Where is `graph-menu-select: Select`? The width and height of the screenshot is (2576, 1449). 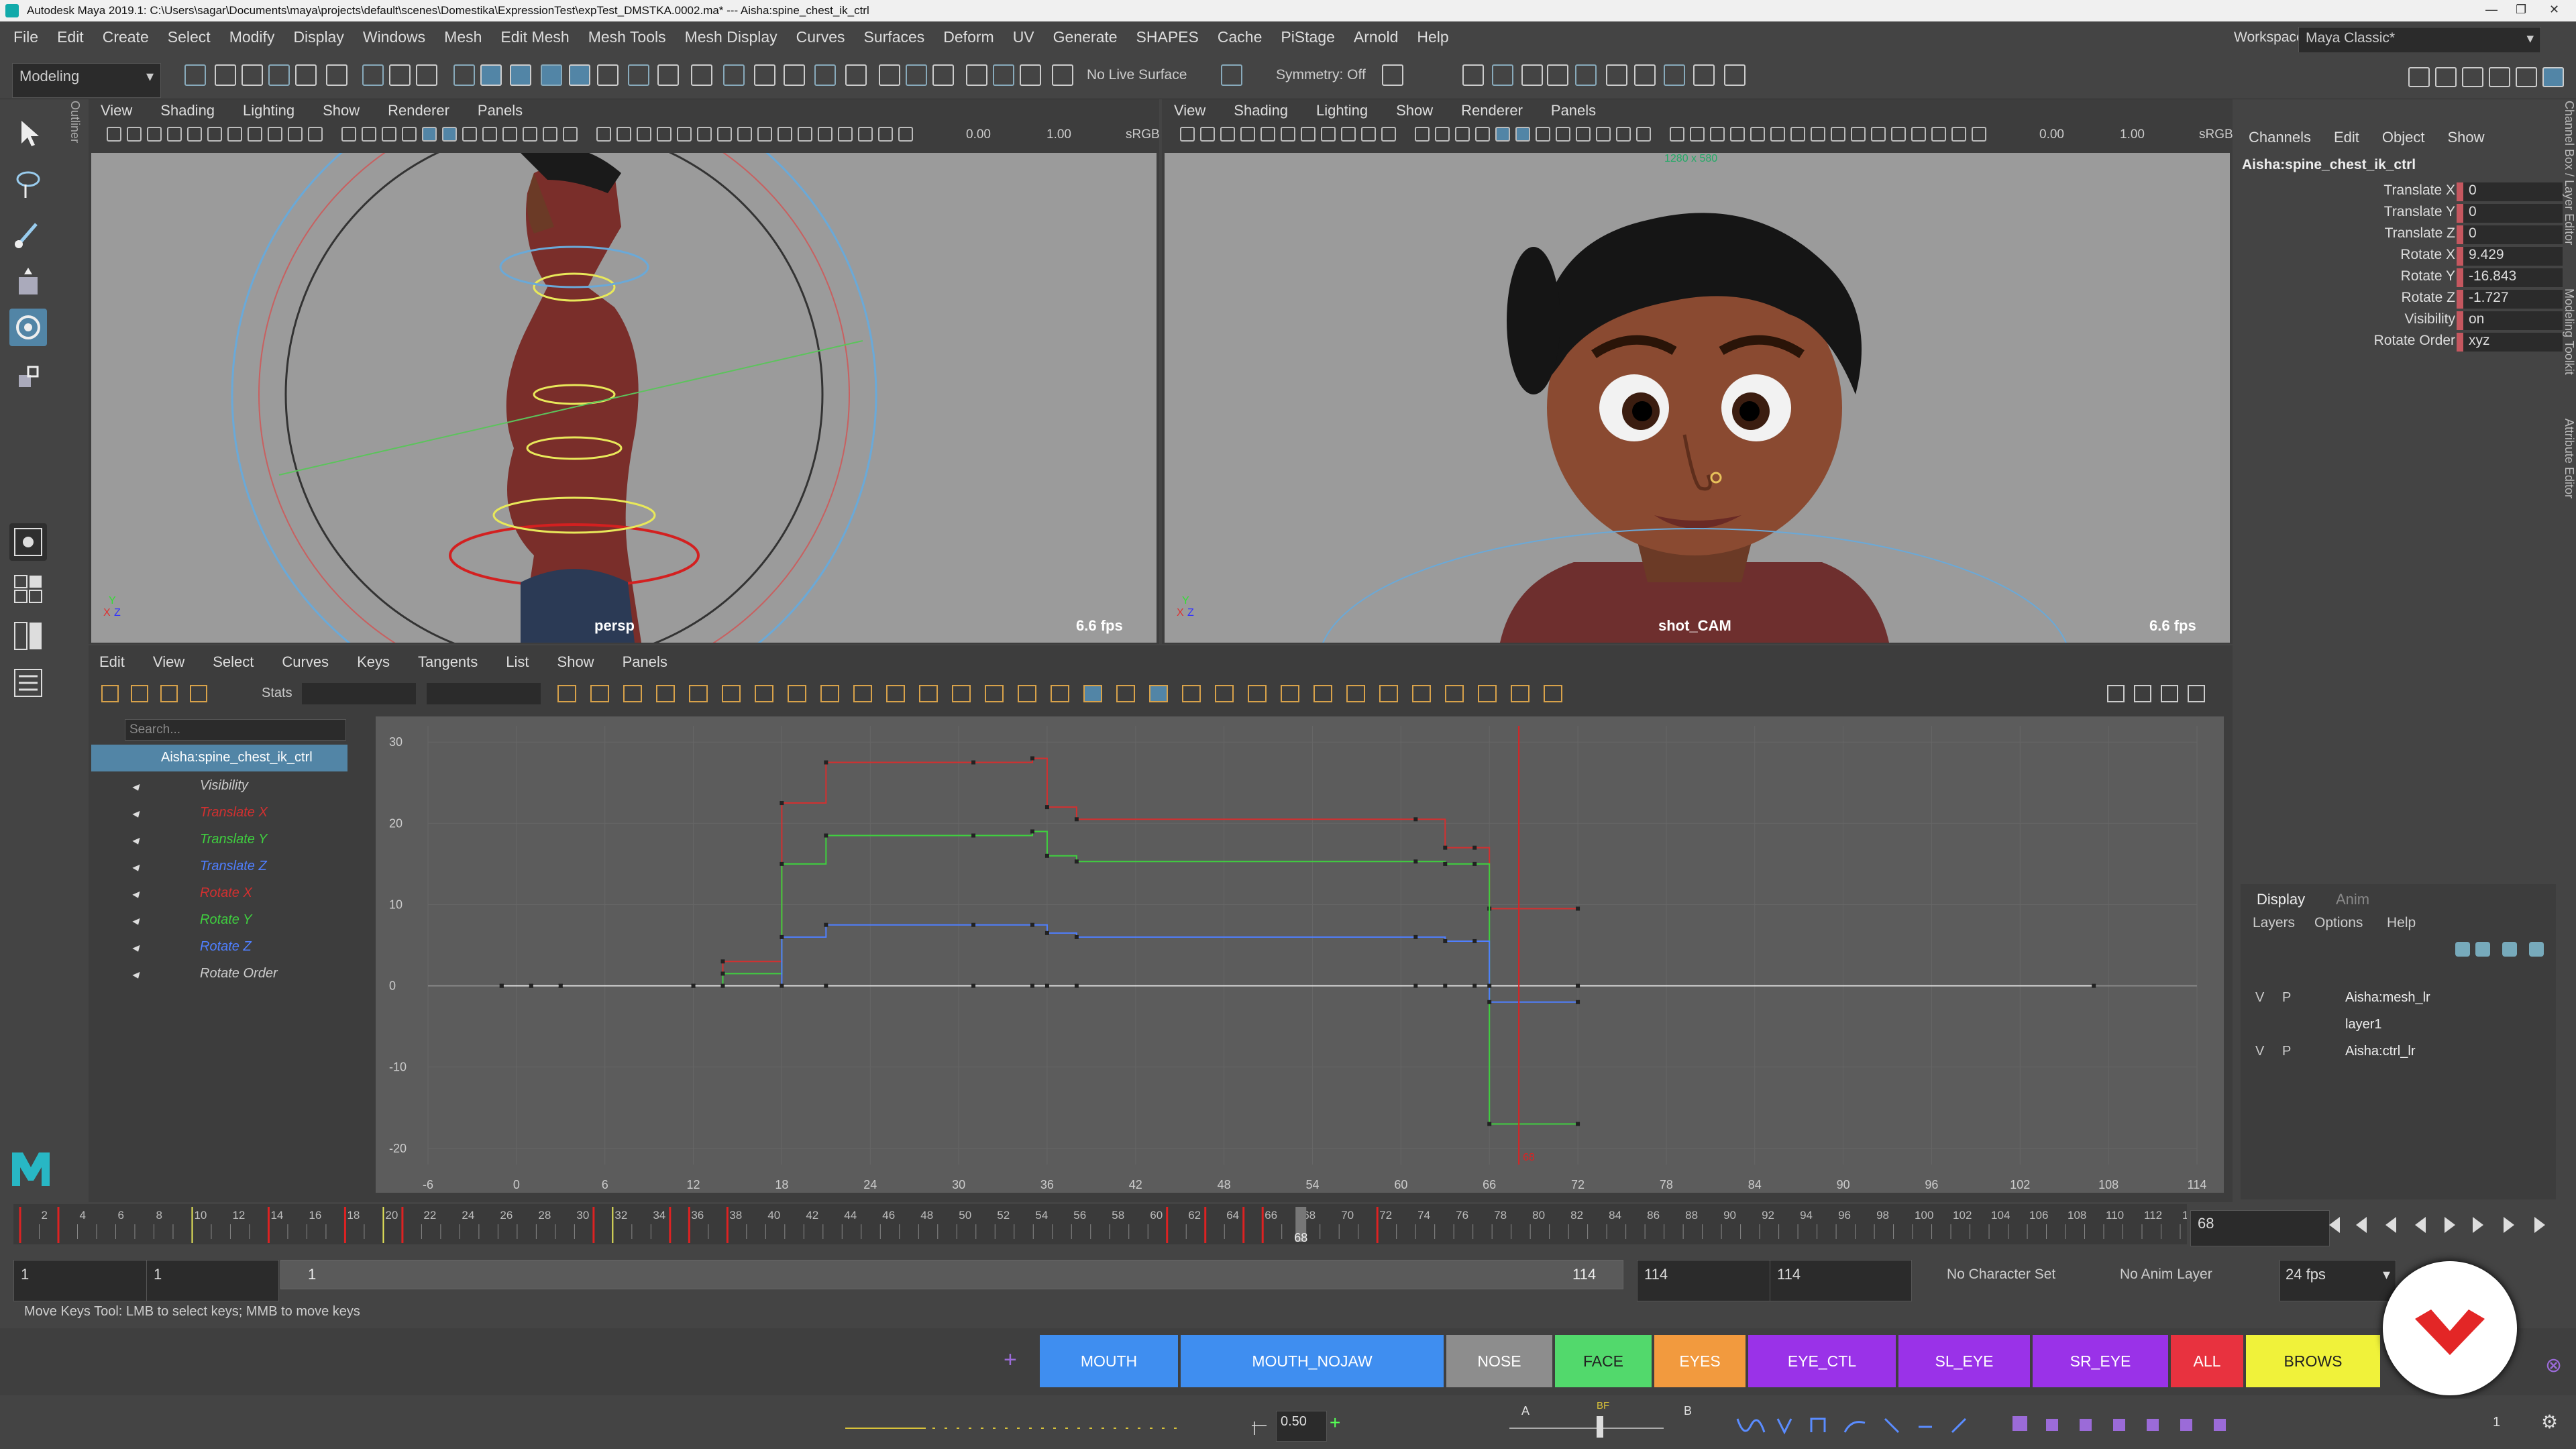
graph-menu-select: Select is located at coordinates (233, 661).